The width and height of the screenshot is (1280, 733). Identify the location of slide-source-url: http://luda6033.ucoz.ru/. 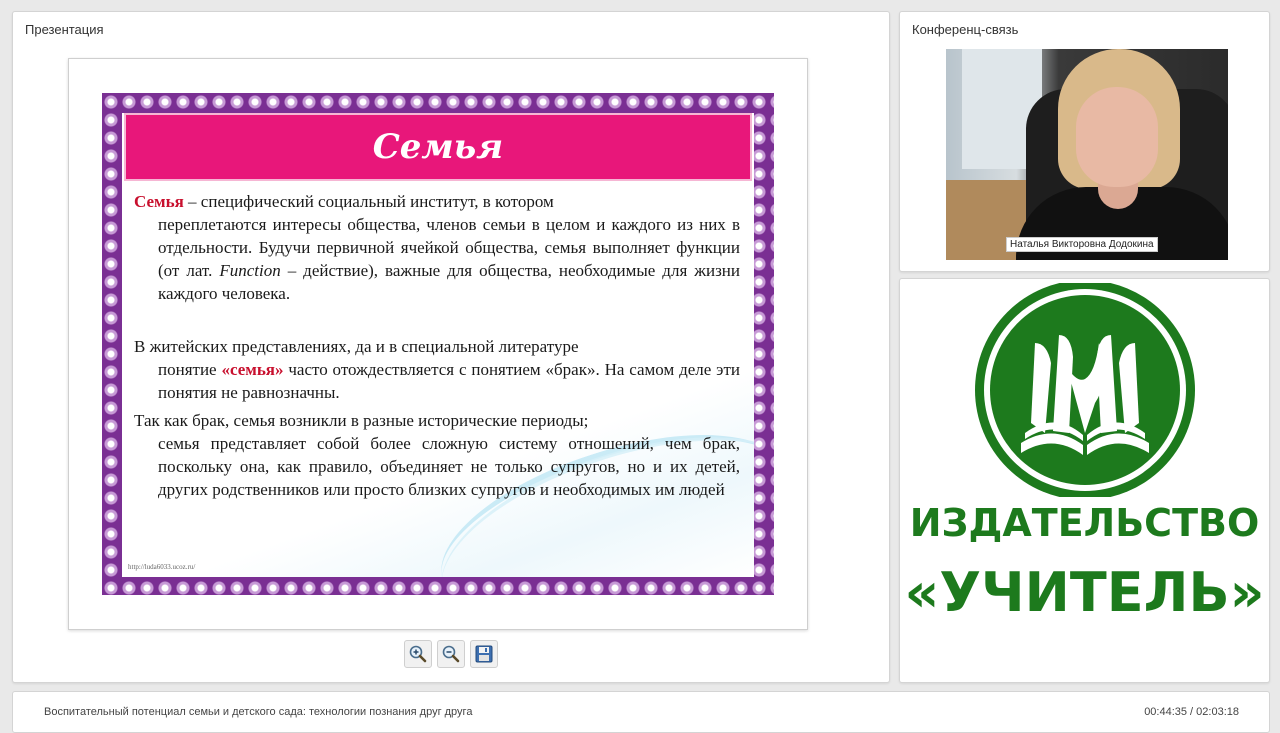
(162, 567).